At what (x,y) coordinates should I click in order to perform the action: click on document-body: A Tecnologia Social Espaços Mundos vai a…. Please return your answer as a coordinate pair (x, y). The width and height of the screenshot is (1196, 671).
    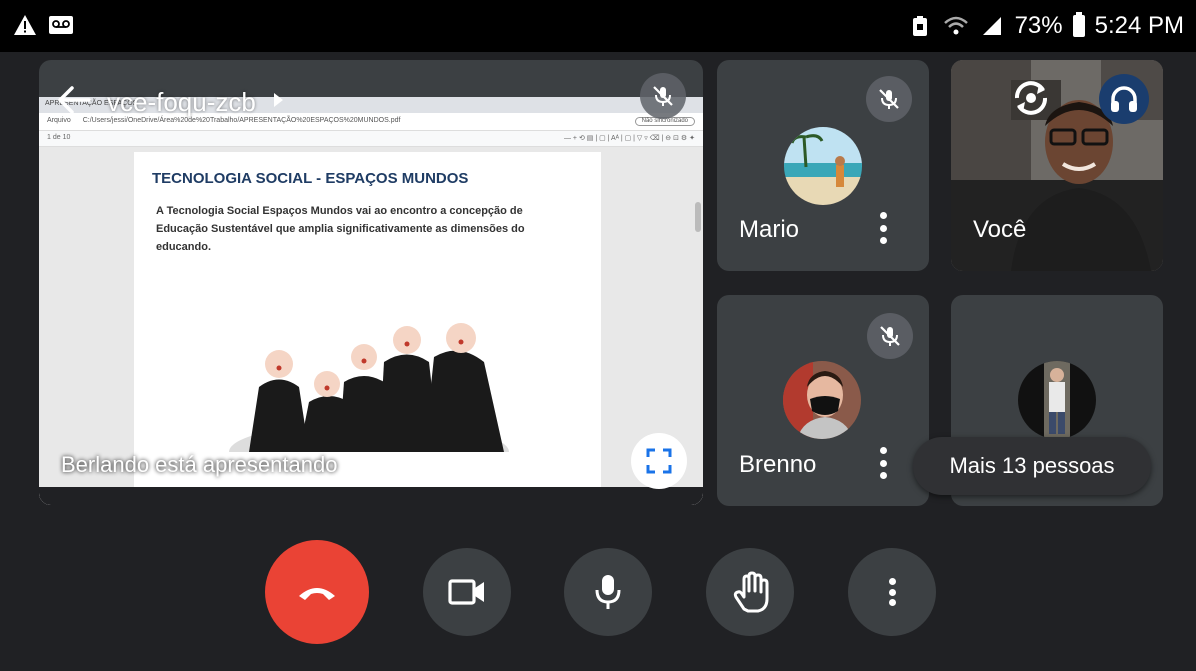
    Looking at the image, I should click on (340, 229).